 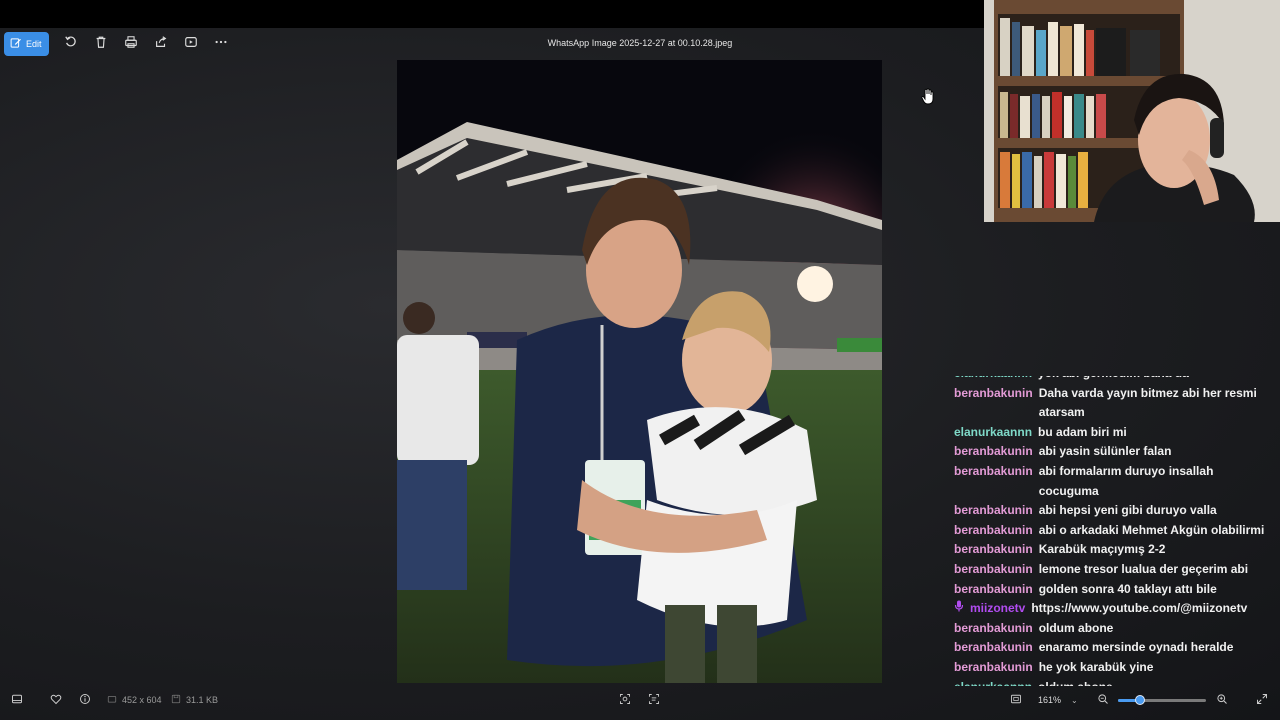 I want to click on chat-message-text: abi formalarım duruyo insallah cocuguma, so click(x=1126, y=480).